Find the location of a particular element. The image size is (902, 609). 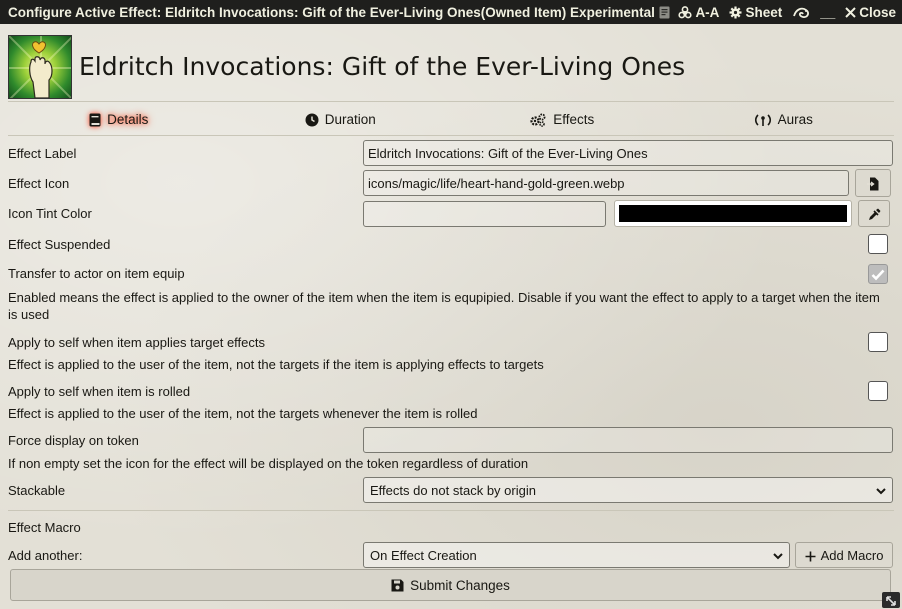

biohazard-icon is located at coordinates (685, 11).